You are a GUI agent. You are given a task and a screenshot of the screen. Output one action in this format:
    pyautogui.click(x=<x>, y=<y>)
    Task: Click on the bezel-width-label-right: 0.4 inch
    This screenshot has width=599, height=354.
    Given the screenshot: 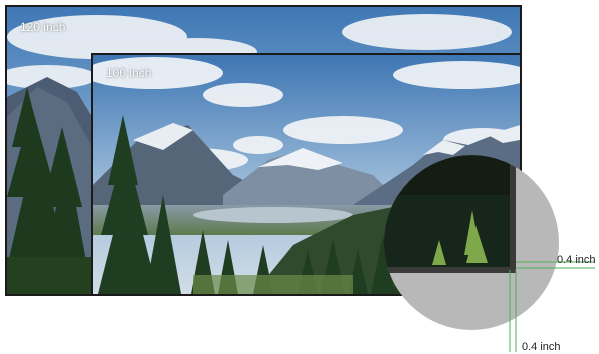 What is the action you would take?
    pyautogui.click(x=576, y=260)
    